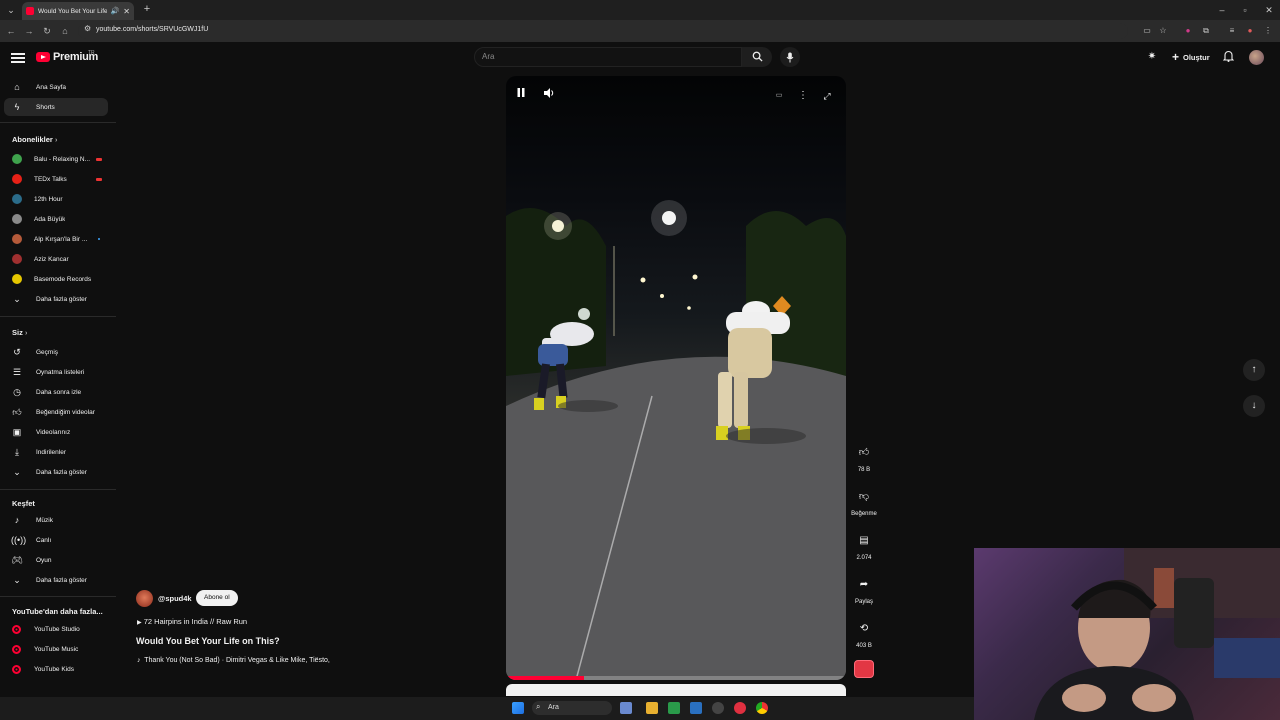  What do you see at coordinates (56, 649) in the screenshot?
I see `sidebar-item-youtube-music: YouTube Music` at bounding box center [56, 649].